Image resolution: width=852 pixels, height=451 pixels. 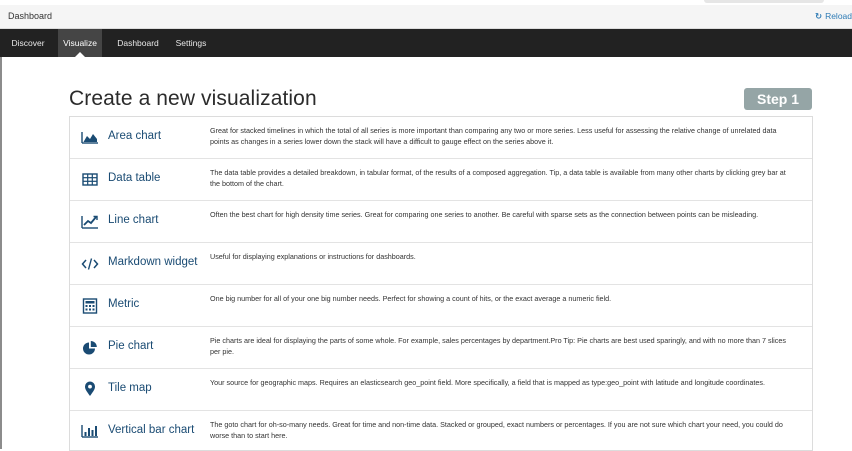 I want to click on tab-visualize: Visualize, so click(x=80, y=43).